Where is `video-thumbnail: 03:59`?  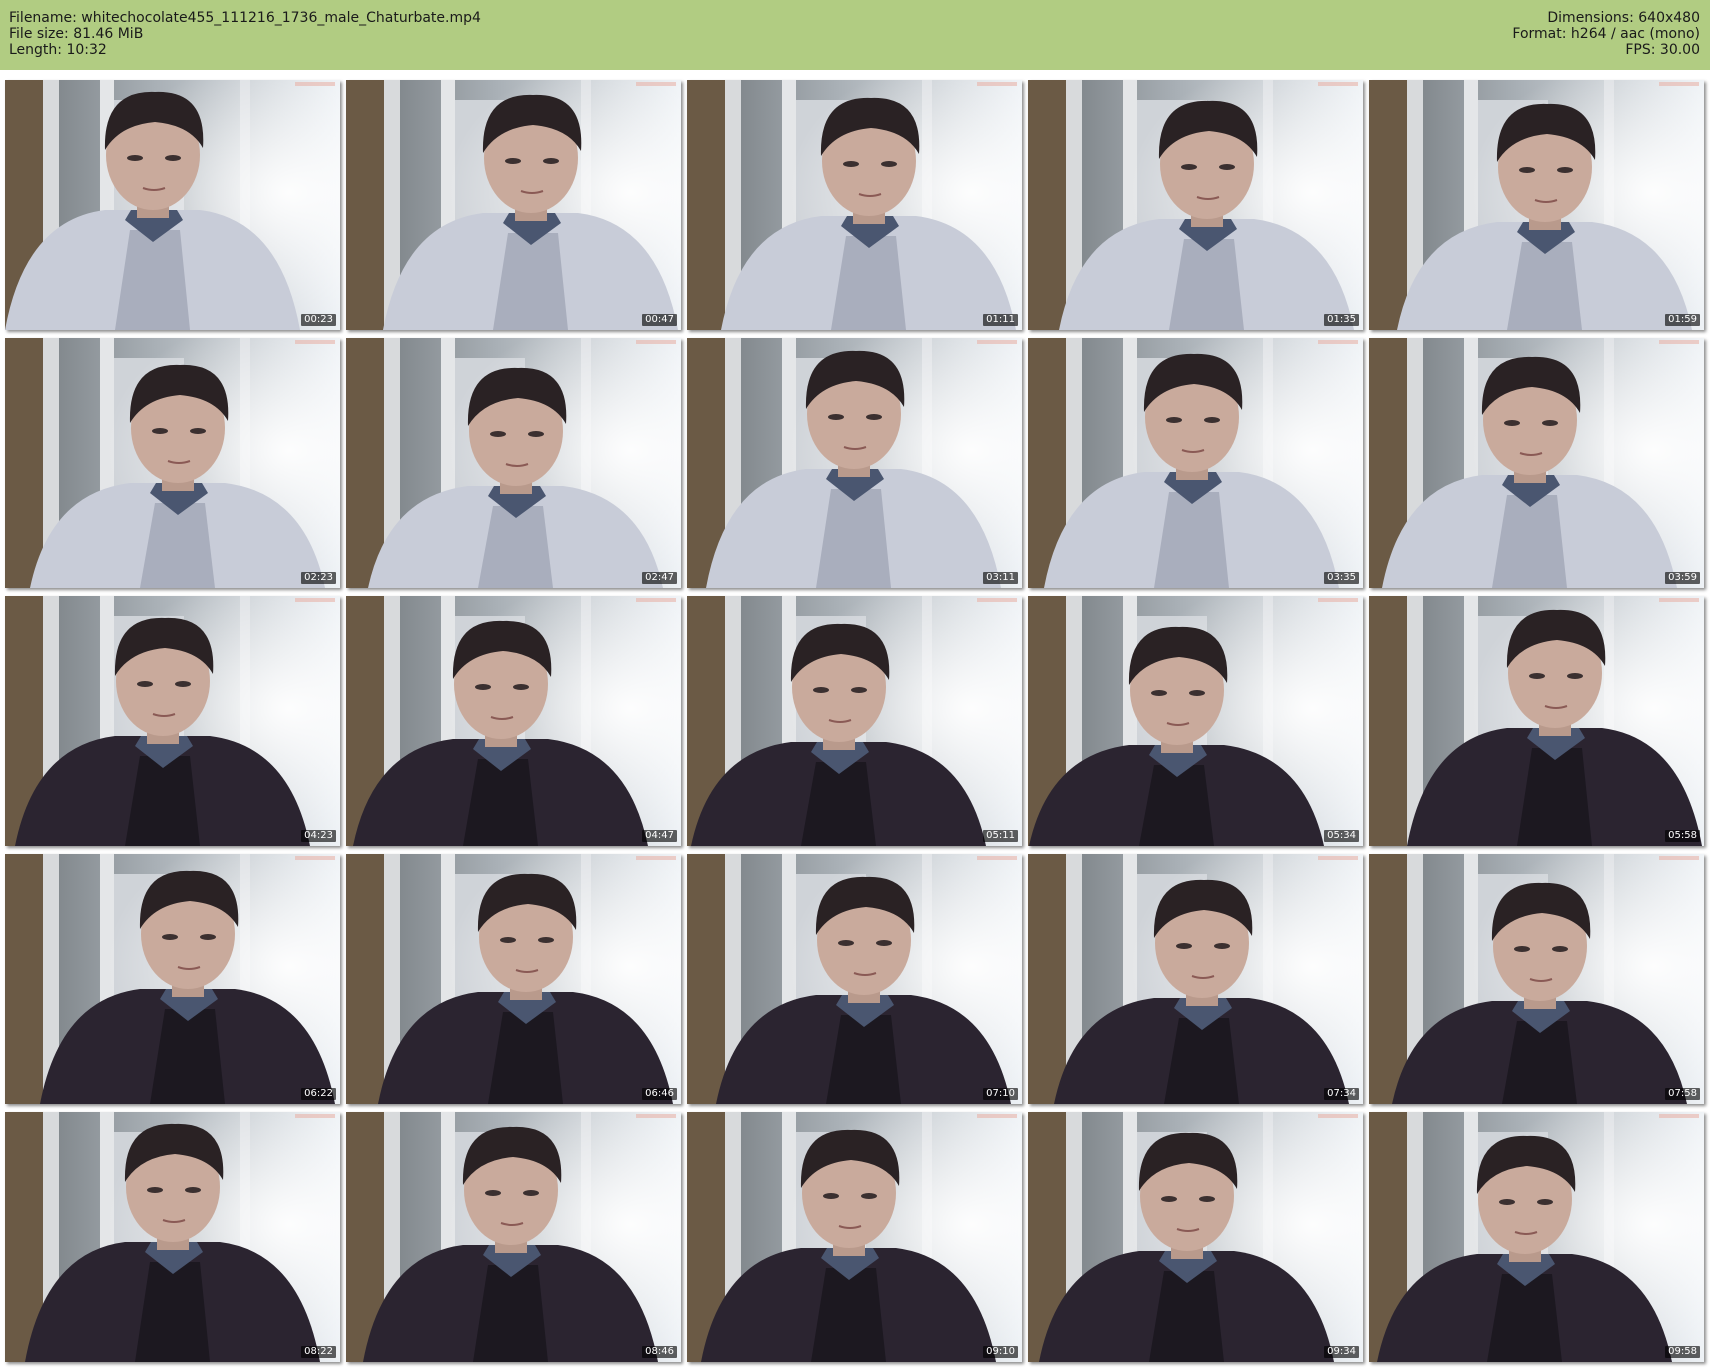
video-thumbnail: 03:59 is located at coordinates (1536, 463).